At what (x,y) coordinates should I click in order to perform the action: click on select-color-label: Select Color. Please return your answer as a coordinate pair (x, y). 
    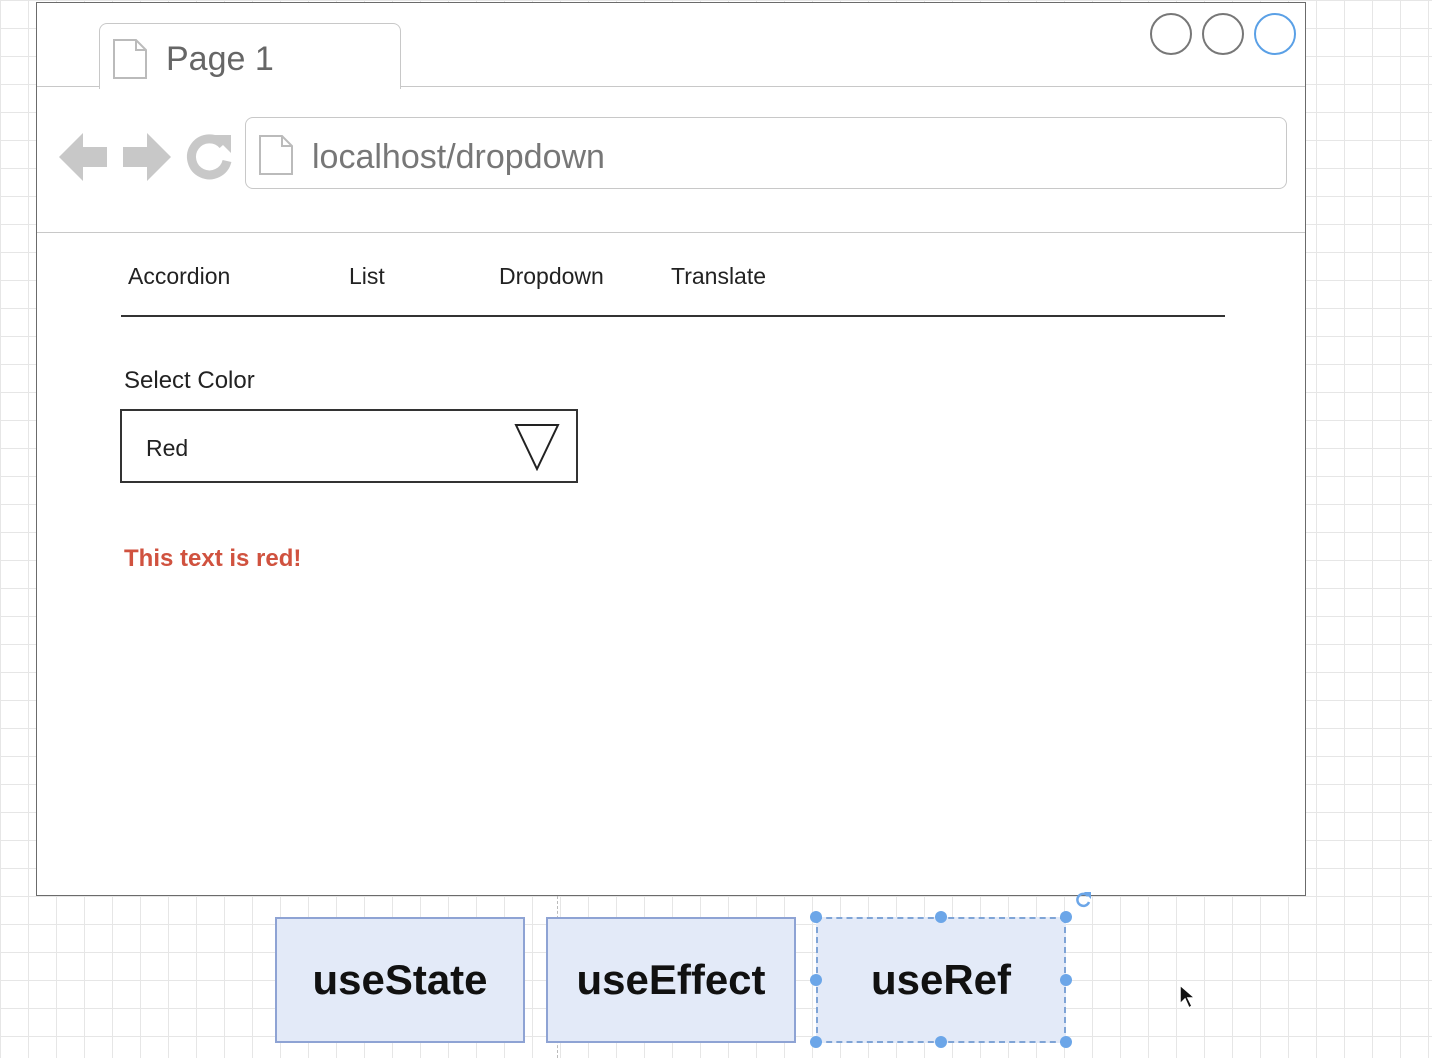
    Looking at the image, I should click on (189, 380).